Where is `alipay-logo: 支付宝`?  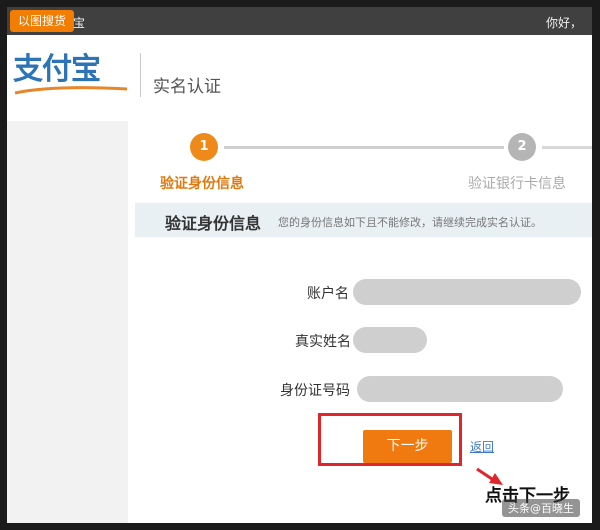 alipay-logo: 支付宝 is located at coordinates (74, 78).